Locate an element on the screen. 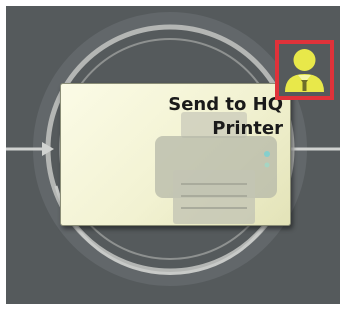  assigned-user-badge is located at coordinates (304, 70).